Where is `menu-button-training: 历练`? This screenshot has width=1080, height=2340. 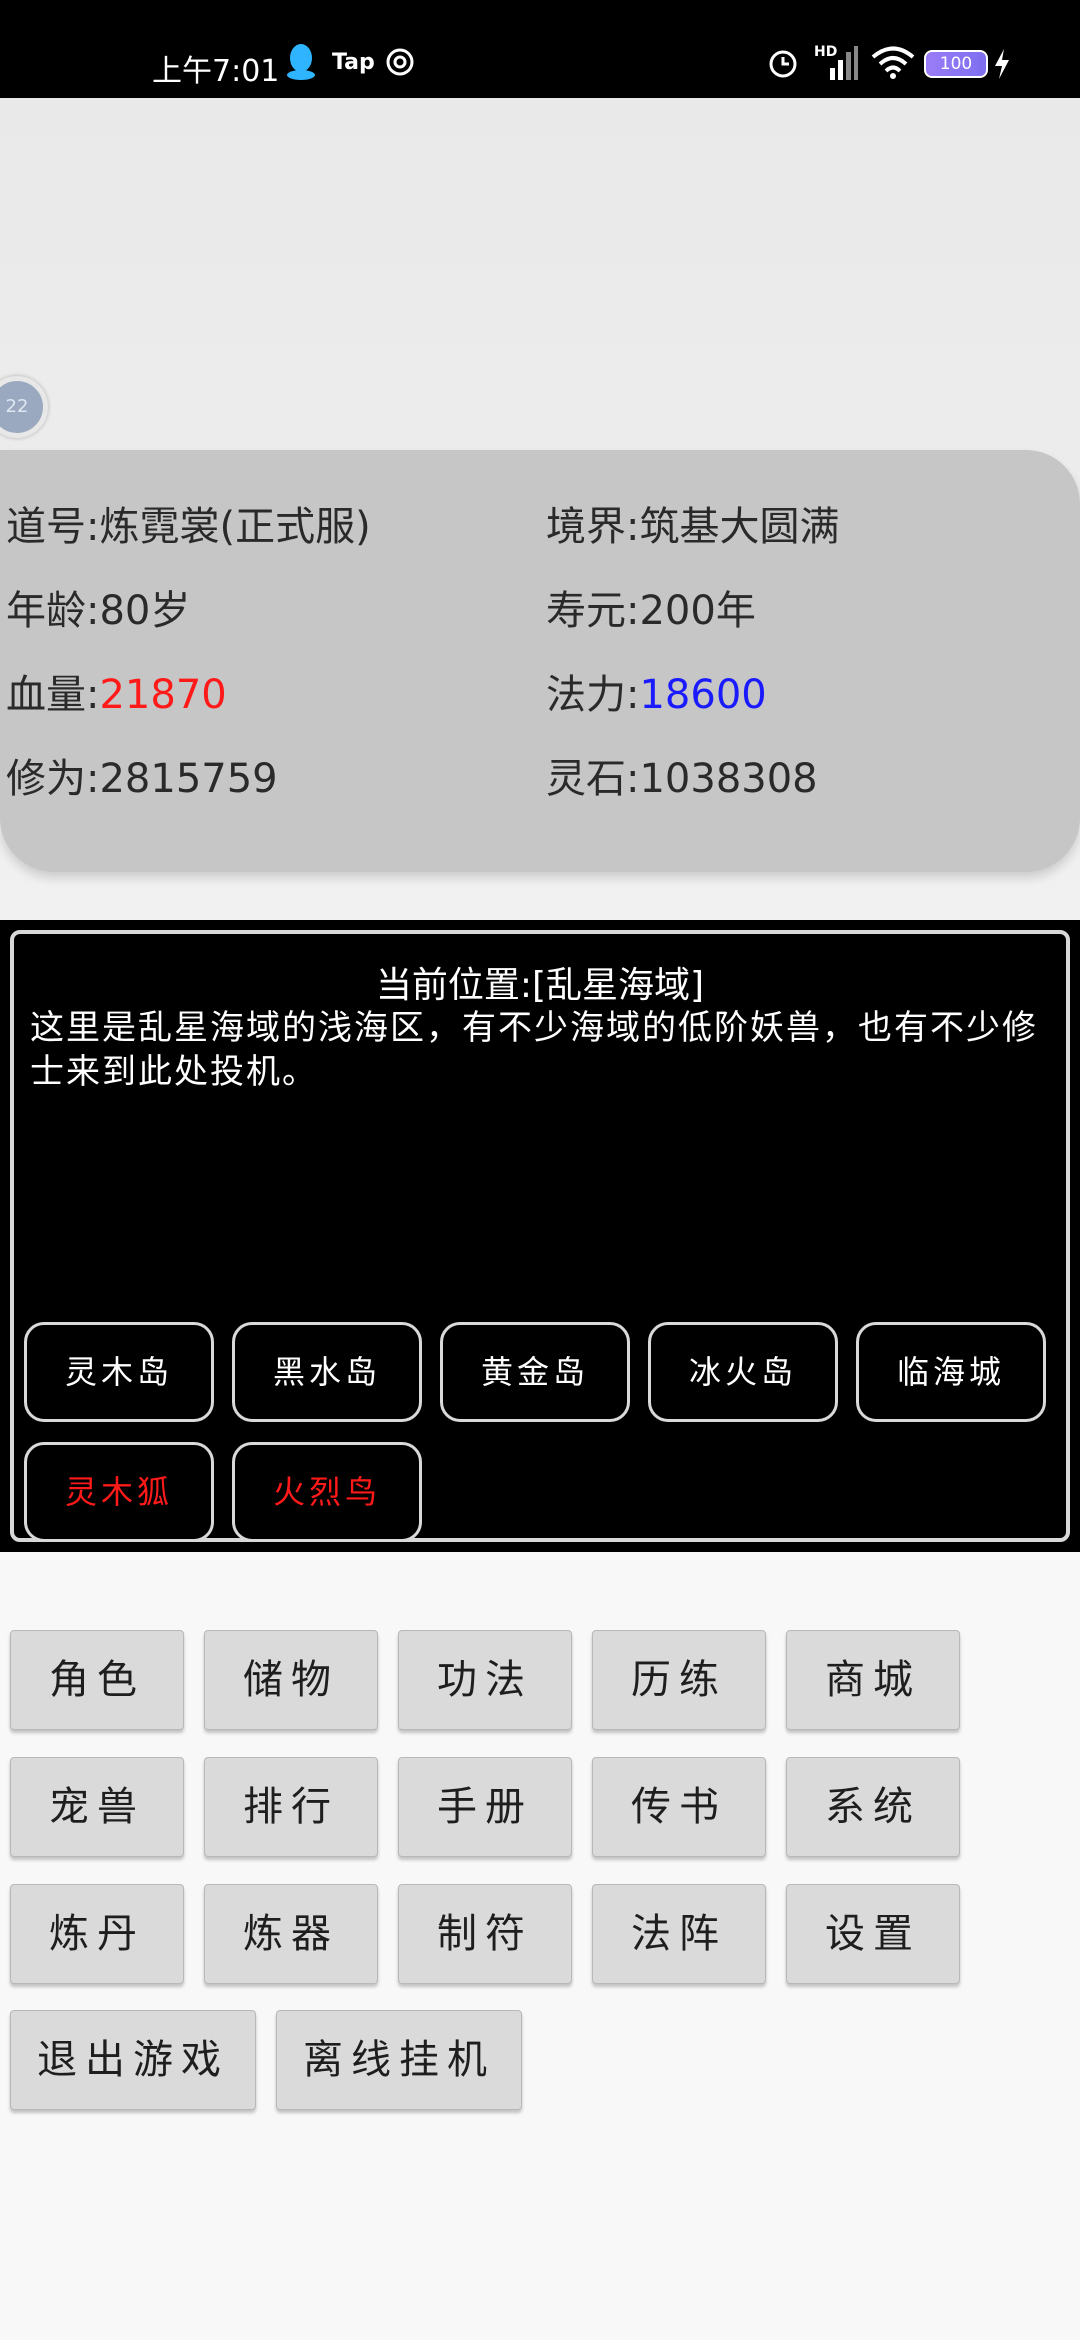 menu-button-training: 历练 is located at coordinates (679, 1680).